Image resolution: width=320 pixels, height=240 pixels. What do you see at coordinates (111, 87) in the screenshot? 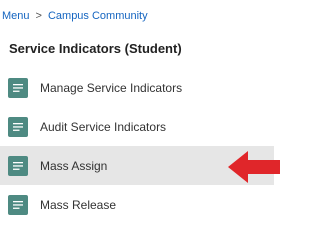
I see `menu-item-label: Manage Service Indicators` at bounding box center [111, 87].